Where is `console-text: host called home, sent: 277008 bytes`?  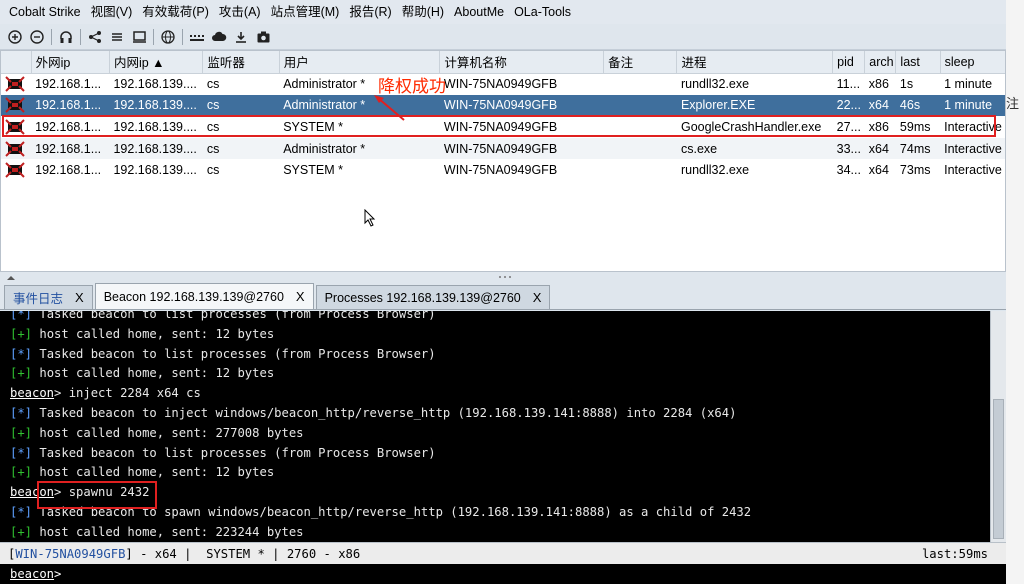 console-text: host called home, sent: 277008 bytes is located at coordinates (168, 432).